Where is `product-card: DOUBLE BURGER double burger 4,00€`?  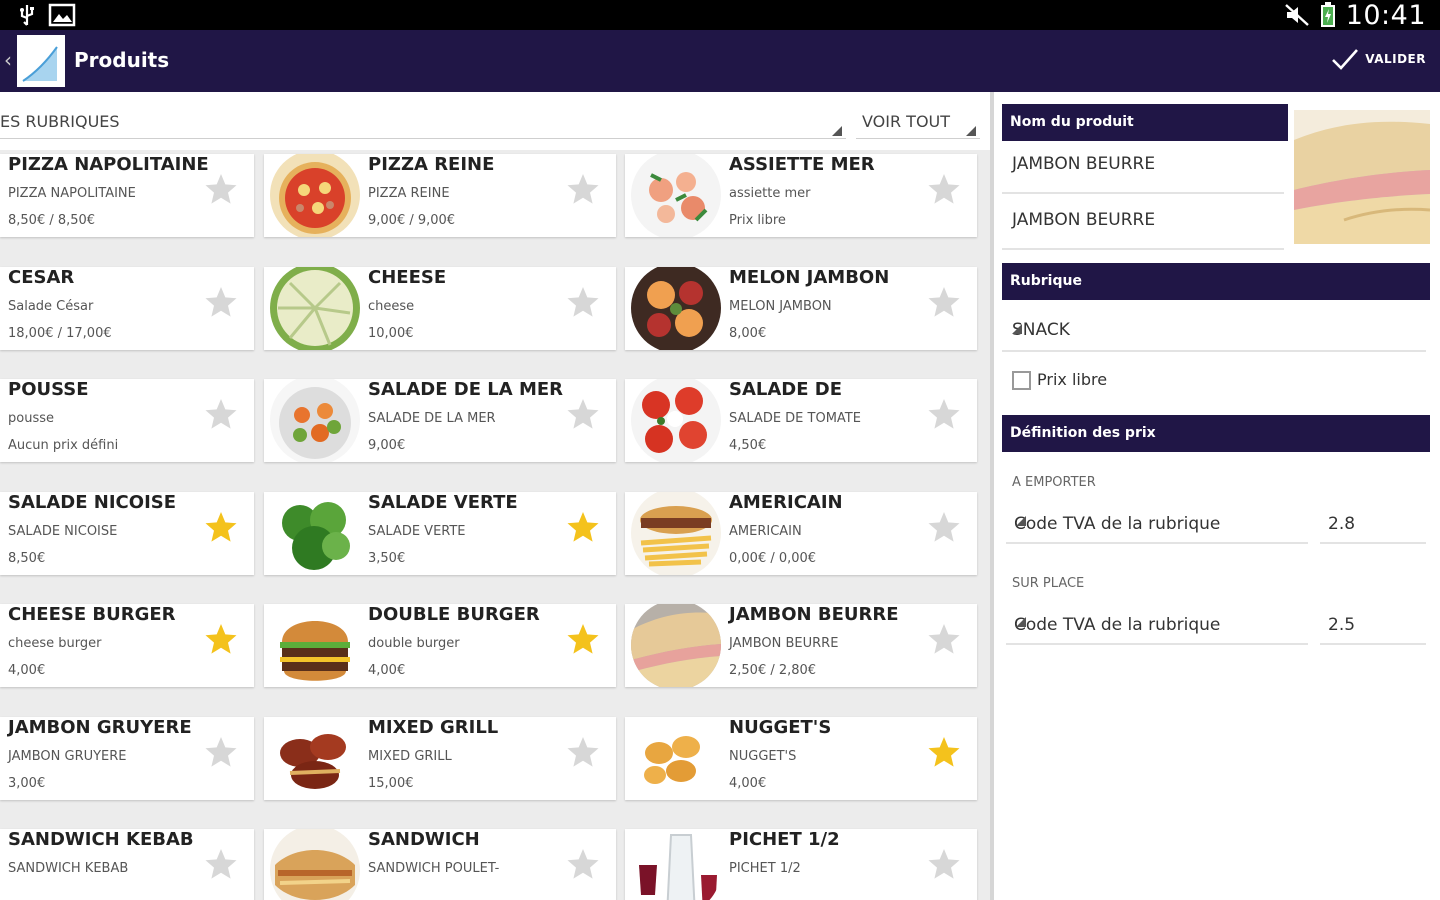
product-card: DOUBLE BURGER double burger 4,00€ is located at coordinates (440, 645).